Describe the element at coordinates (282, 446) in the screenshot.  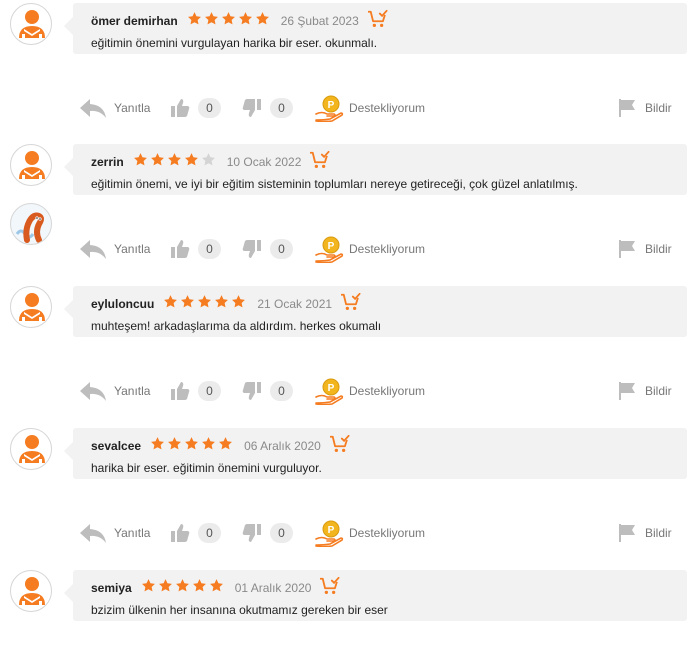
I see `review-date: 06 Aralık 2020` at that location.